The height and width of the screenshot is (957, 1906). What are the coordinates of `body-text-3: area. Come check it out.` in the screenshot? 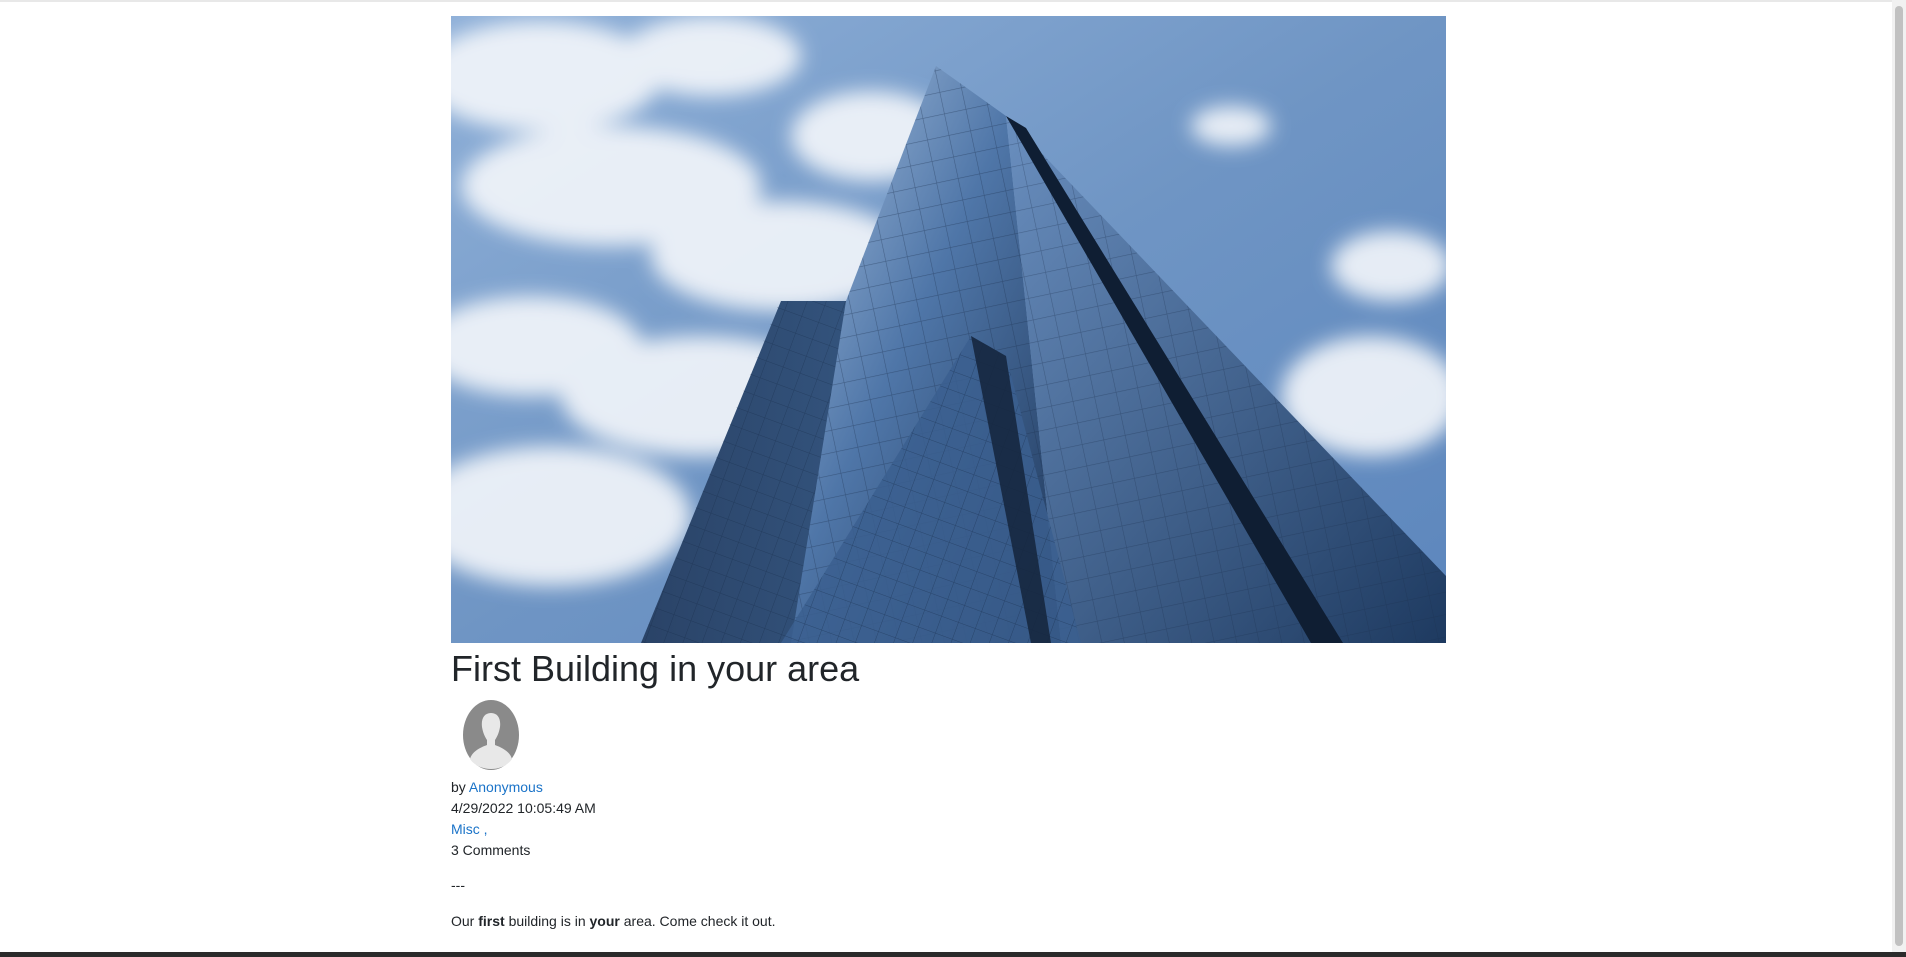 It's located at (697, 921).